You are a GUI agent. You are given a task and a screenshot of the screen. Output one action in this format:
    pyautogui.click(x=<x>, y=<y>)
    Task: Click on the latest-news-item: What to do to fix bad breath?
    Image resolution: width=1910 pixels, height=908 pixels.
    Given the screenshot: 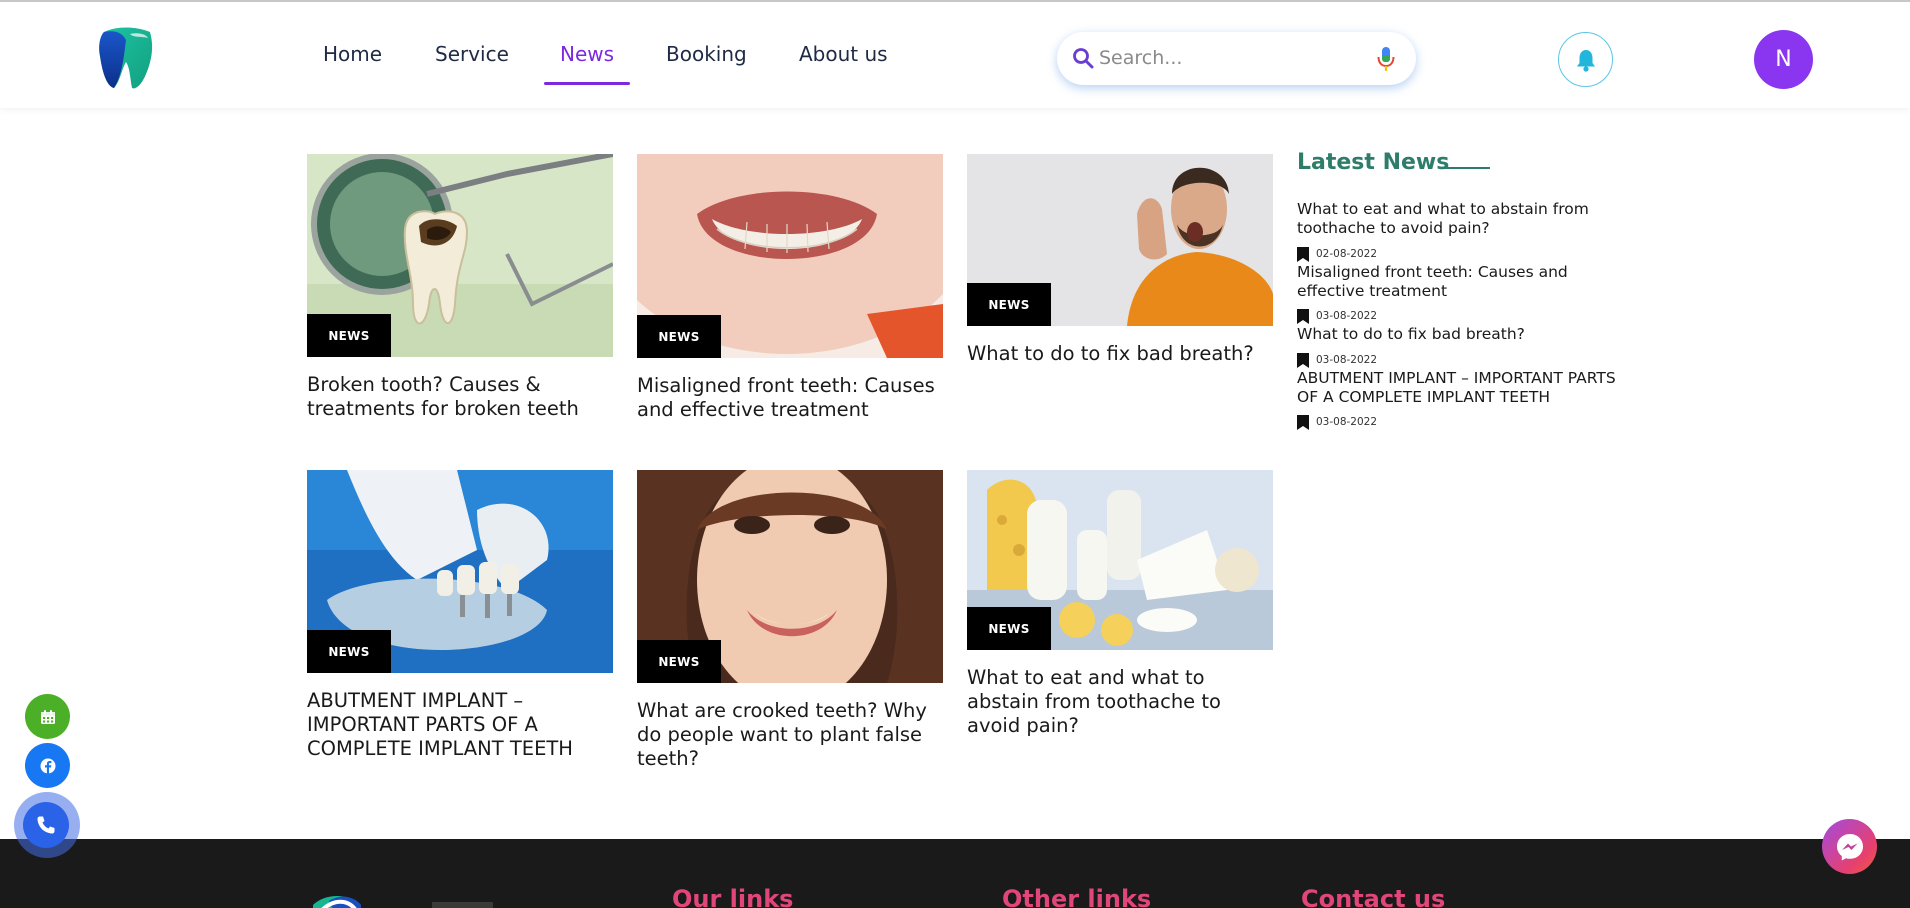 What is the action you would take?
    pyautogui.click(x=1462, y=334)
    